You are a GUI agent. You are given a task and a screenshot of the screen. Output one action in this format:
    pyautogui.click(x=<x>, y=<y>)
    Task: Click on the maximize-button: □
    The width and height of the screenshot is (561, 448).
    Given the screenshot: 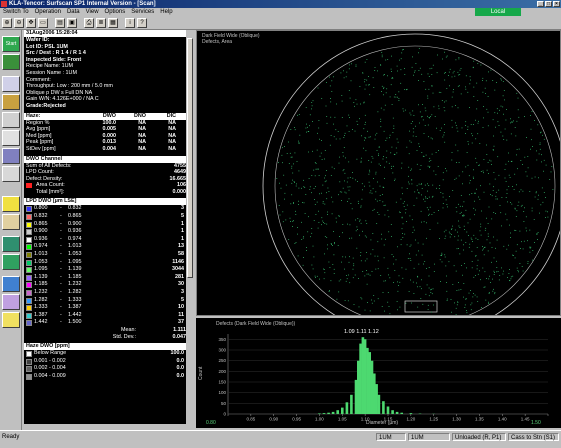 What is the action you would take?
    pyautogui.click(x=548, y=4)
    